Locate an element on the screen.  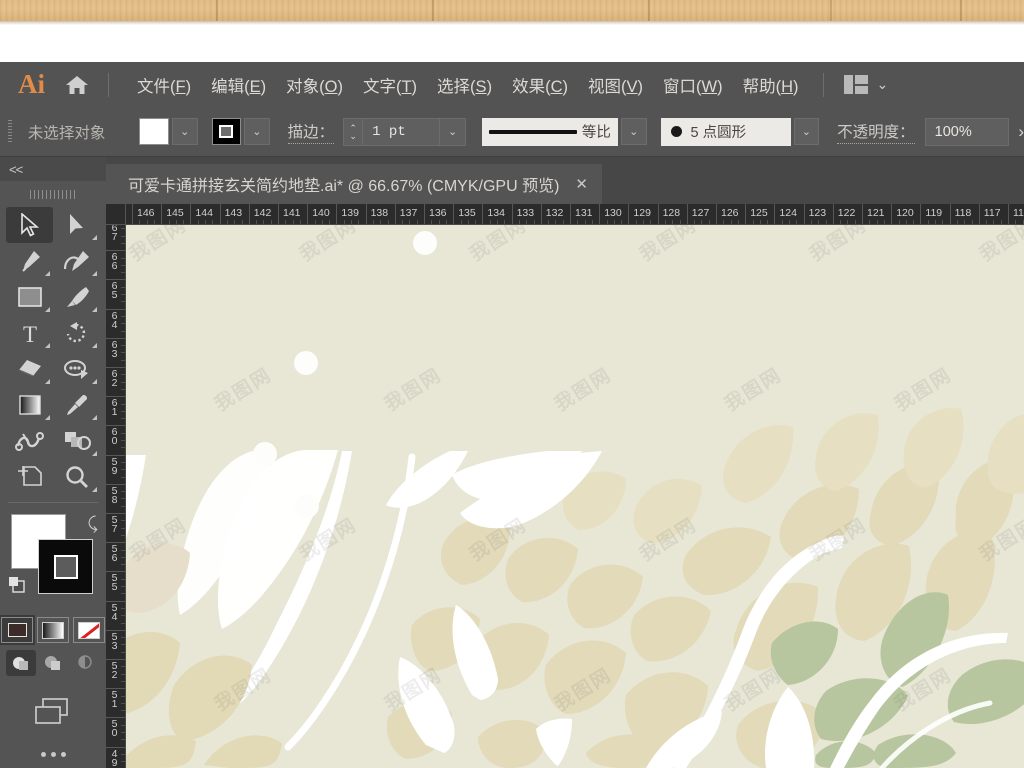
fill-dropdown-button: ⌄ is located at coordinates (184, 131).